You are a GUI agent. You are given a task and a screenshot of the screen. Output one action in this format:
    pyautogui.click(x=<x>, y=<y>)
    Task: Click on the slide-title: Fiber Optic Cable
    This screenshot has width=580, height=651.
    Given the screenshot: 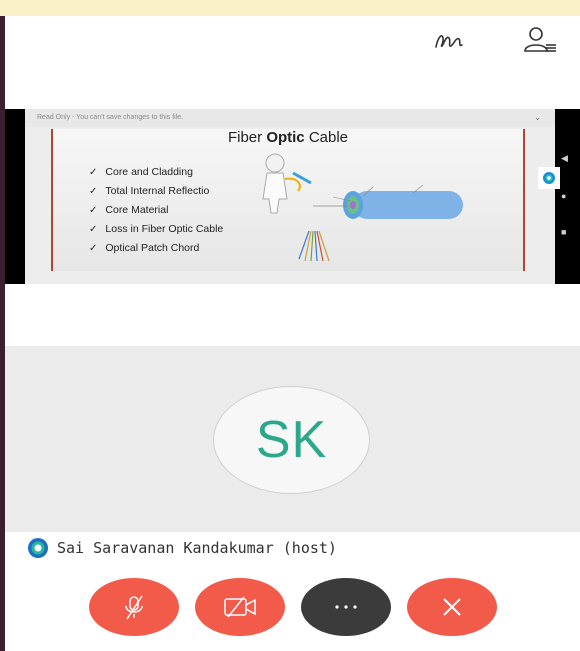 What is the action you would take?
    pyautogui.click(x=288, y=137)
    